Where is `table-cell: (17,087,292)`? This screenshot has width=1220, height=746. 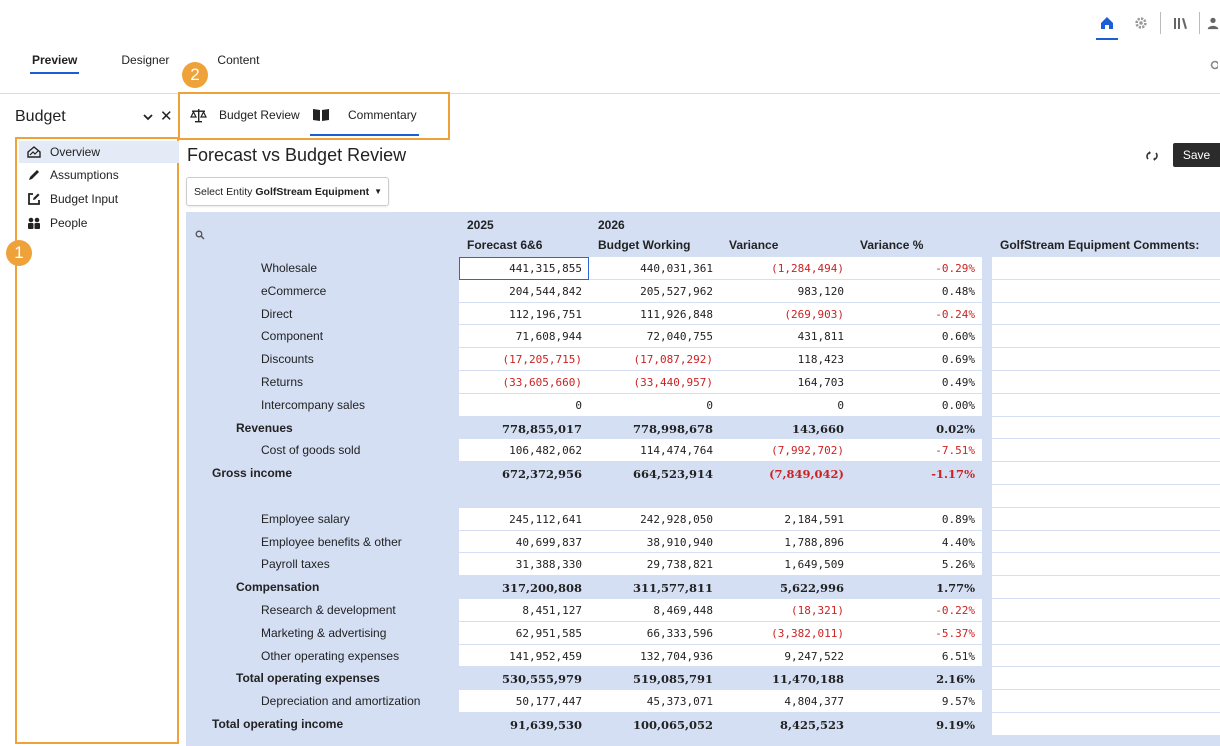 table-cell: (17,087,292) is located at coordinates (673, 359).